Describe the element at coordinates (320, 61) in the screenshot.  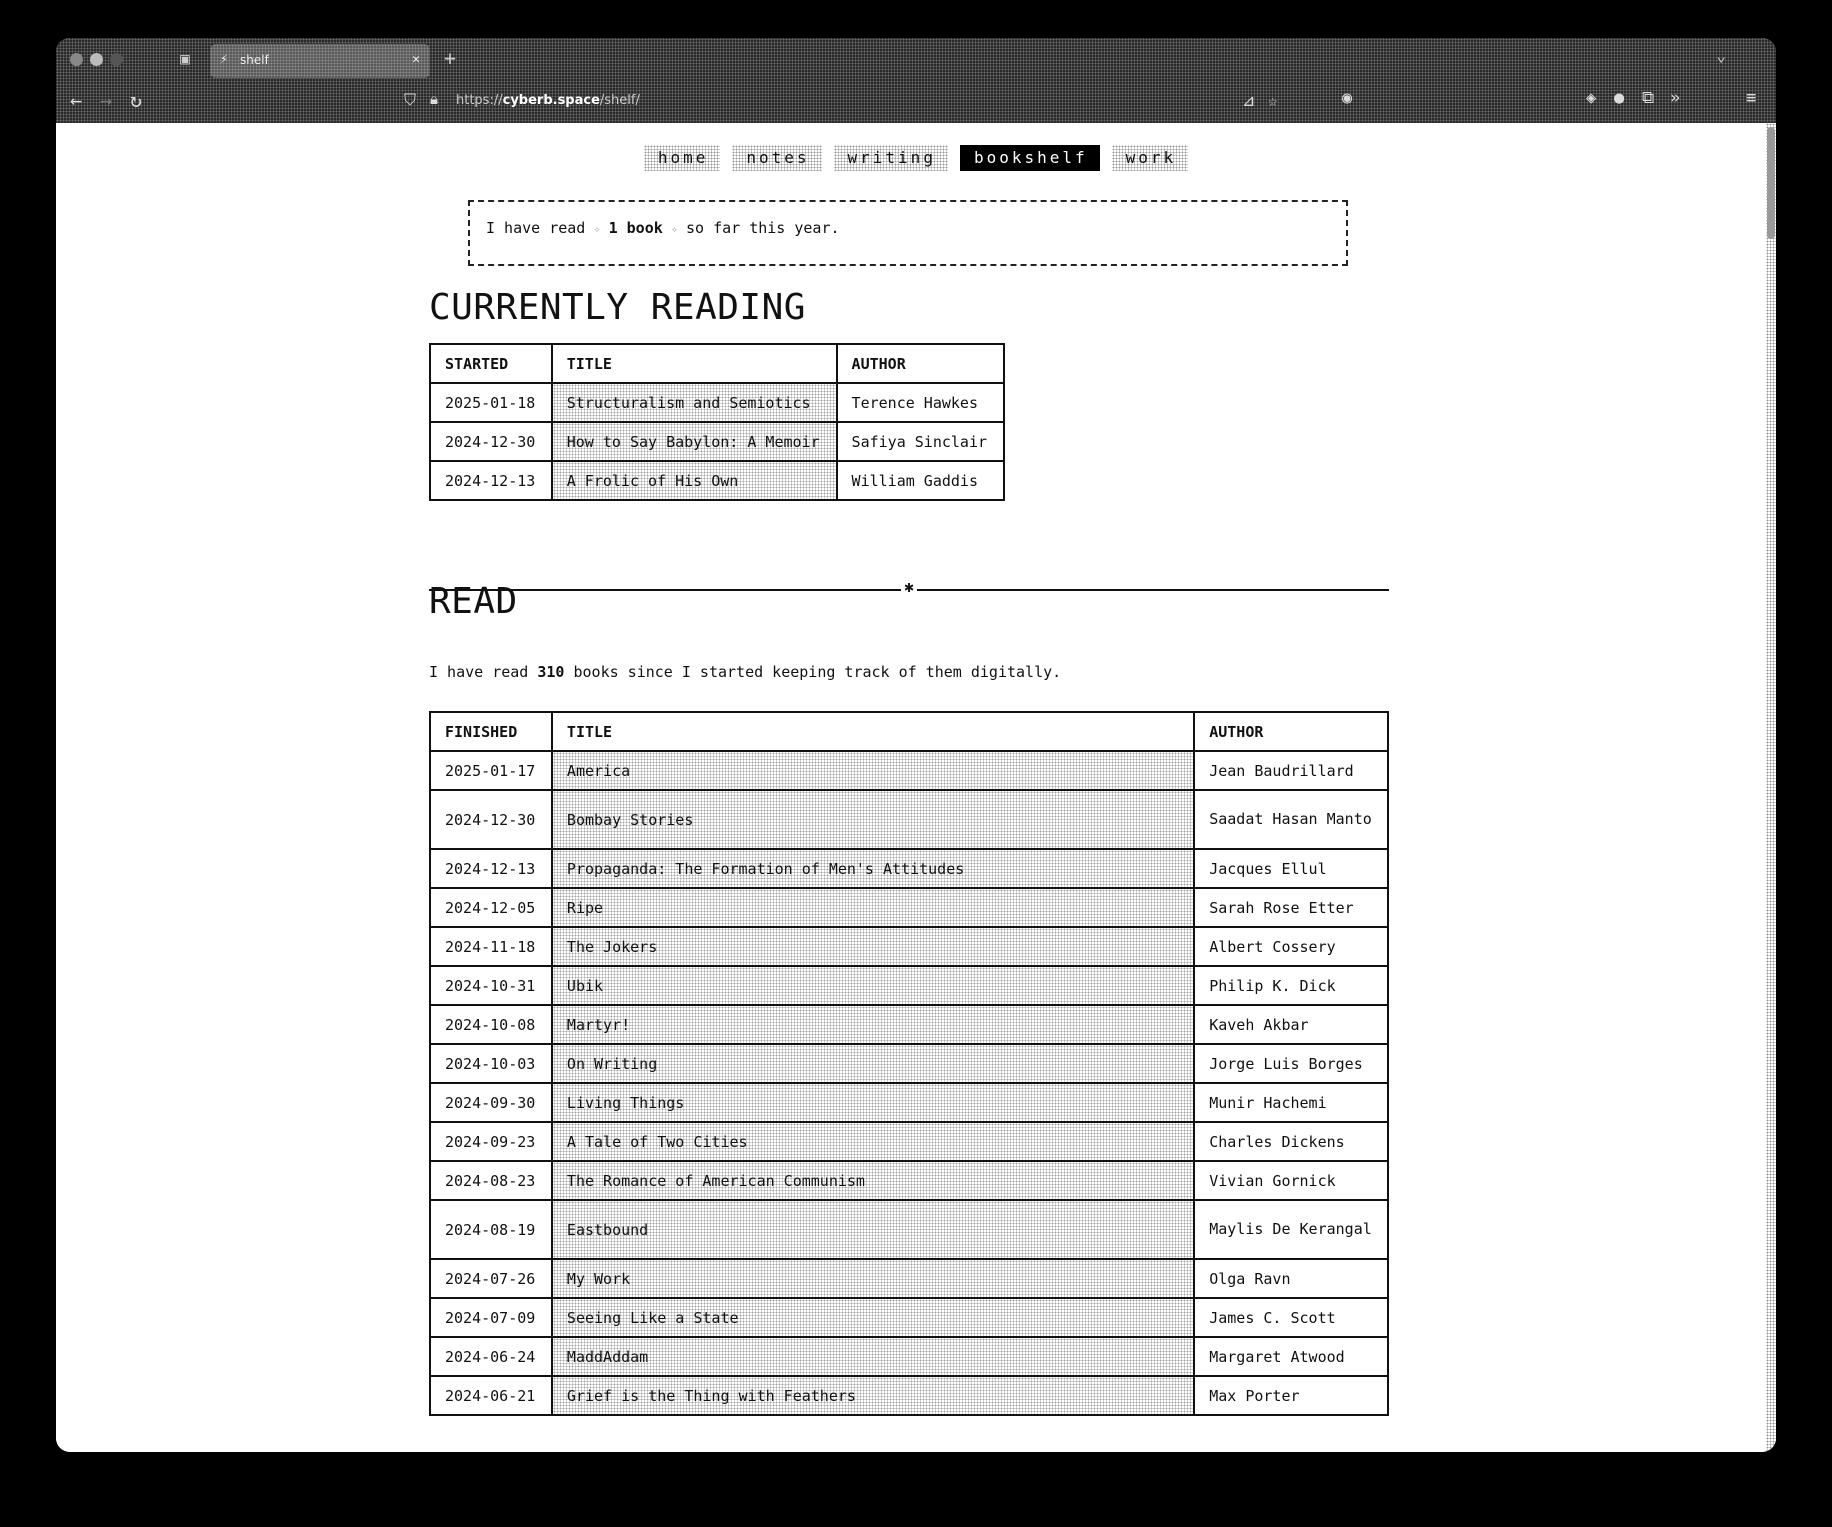
I see `tab-shelf: ⚡ shelf ✕` at that location.